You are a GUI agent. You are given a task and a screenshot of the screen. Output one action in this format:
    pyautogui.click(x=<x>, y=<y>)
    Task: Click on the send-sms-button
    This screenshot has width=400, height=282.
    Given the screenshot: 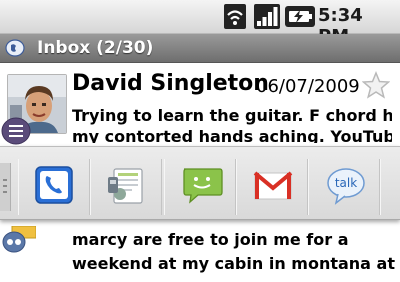 What is the action you would take?
    pyautogui.click(x=200, y=187)
    